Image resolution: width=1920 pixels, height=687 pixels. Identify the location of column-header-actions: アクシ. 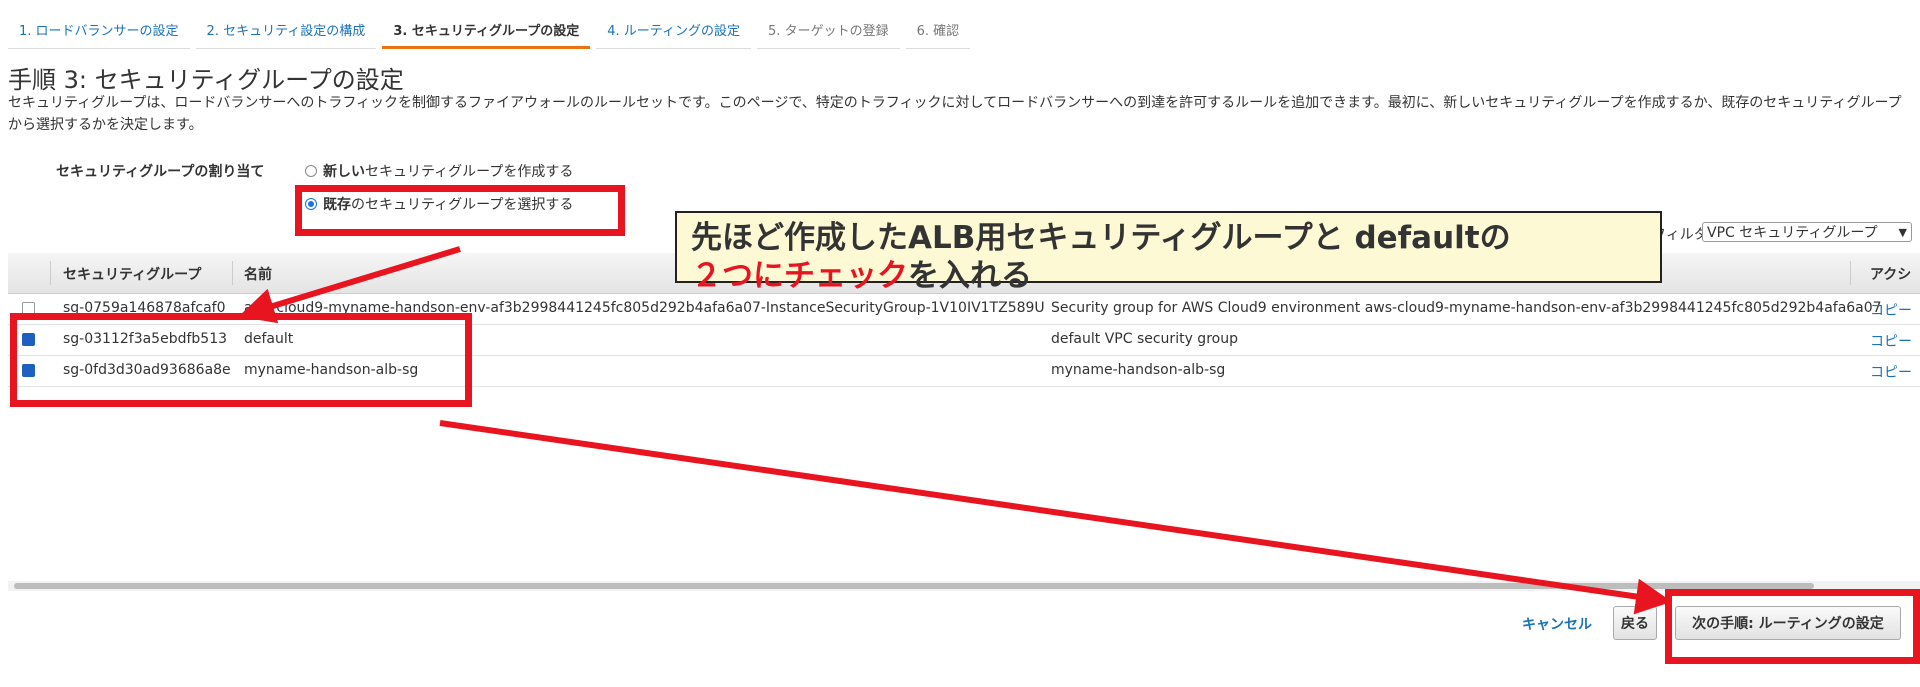
(1890, 274).